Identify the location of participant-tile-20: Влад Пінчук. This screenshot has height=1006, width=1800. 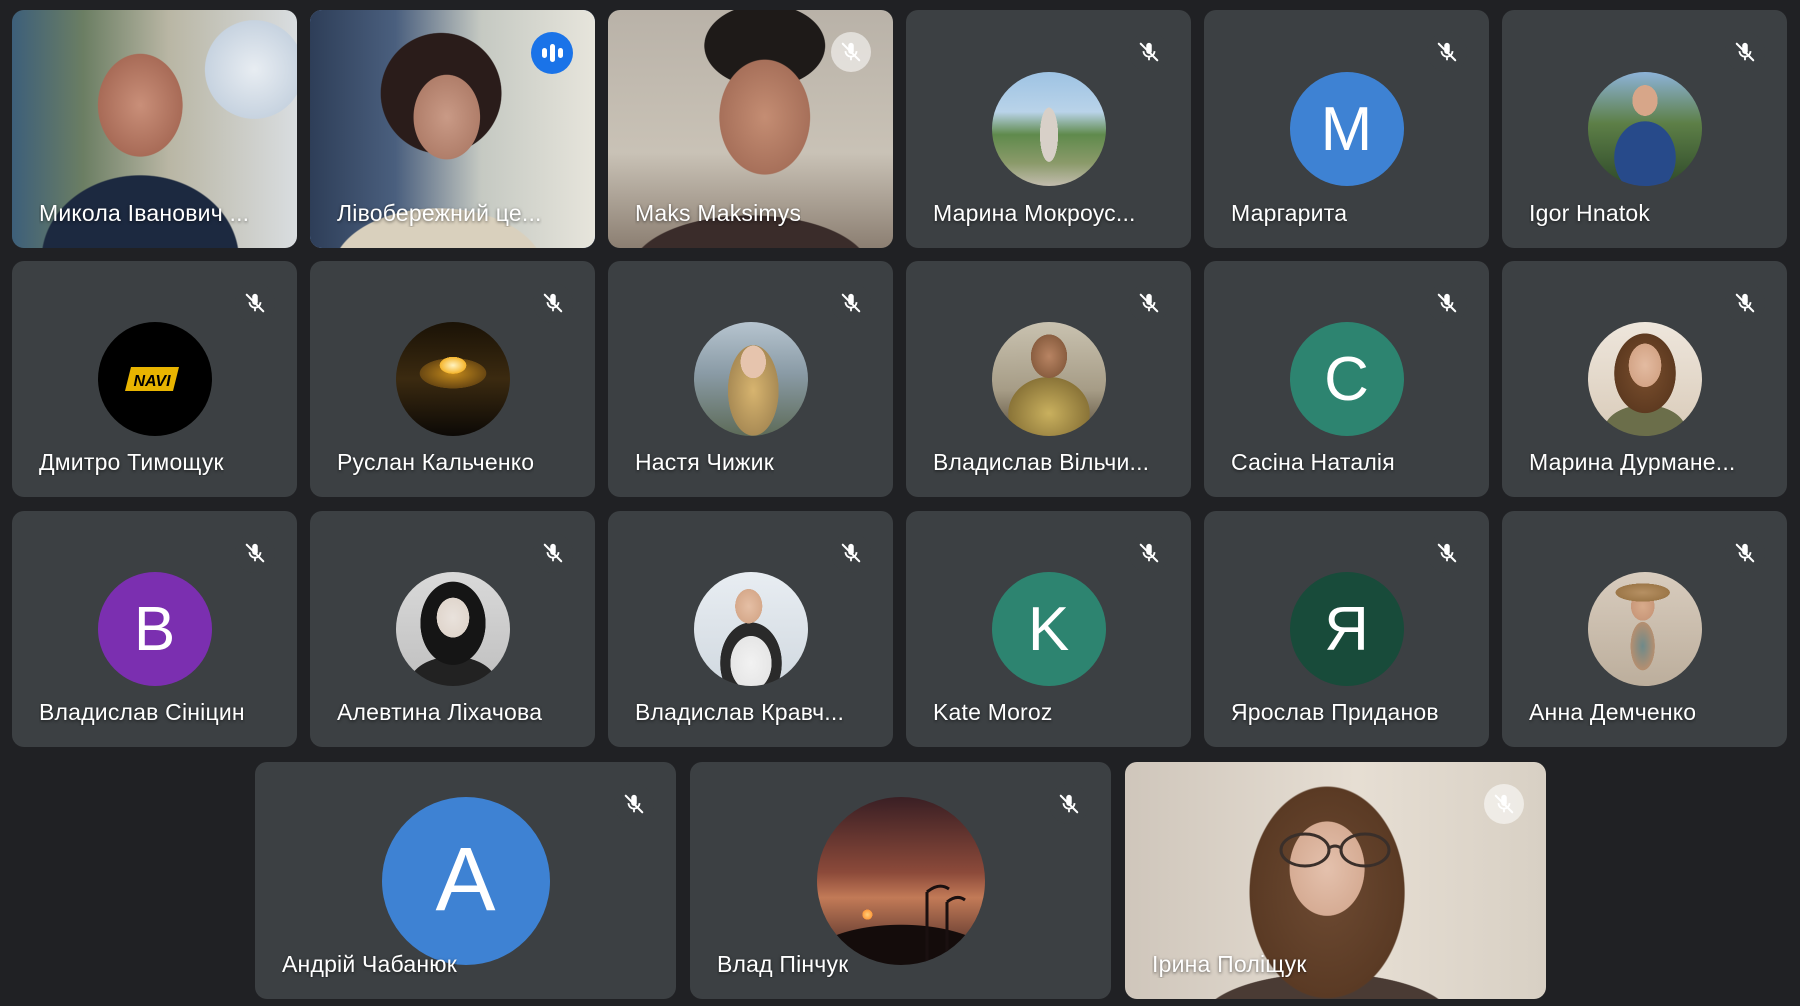
(900, 880).